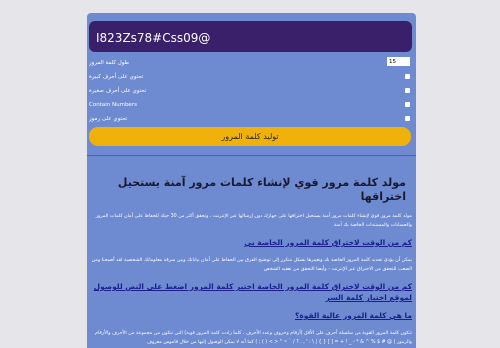 The height and width of the screenshot is (348, 500). Describe the element at coordinates (109, 63) in the screenshot. I see `length-label: طول كلمة المرور` at that location.